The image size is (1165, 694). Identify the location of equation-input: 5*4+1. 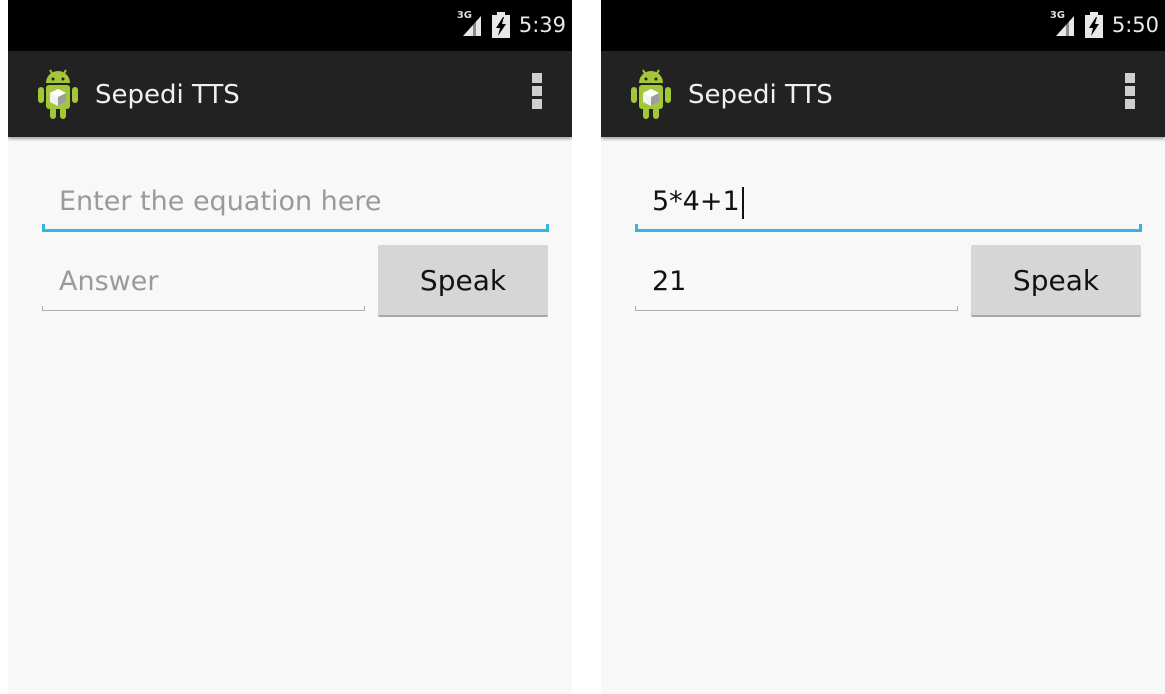
(888, 204).